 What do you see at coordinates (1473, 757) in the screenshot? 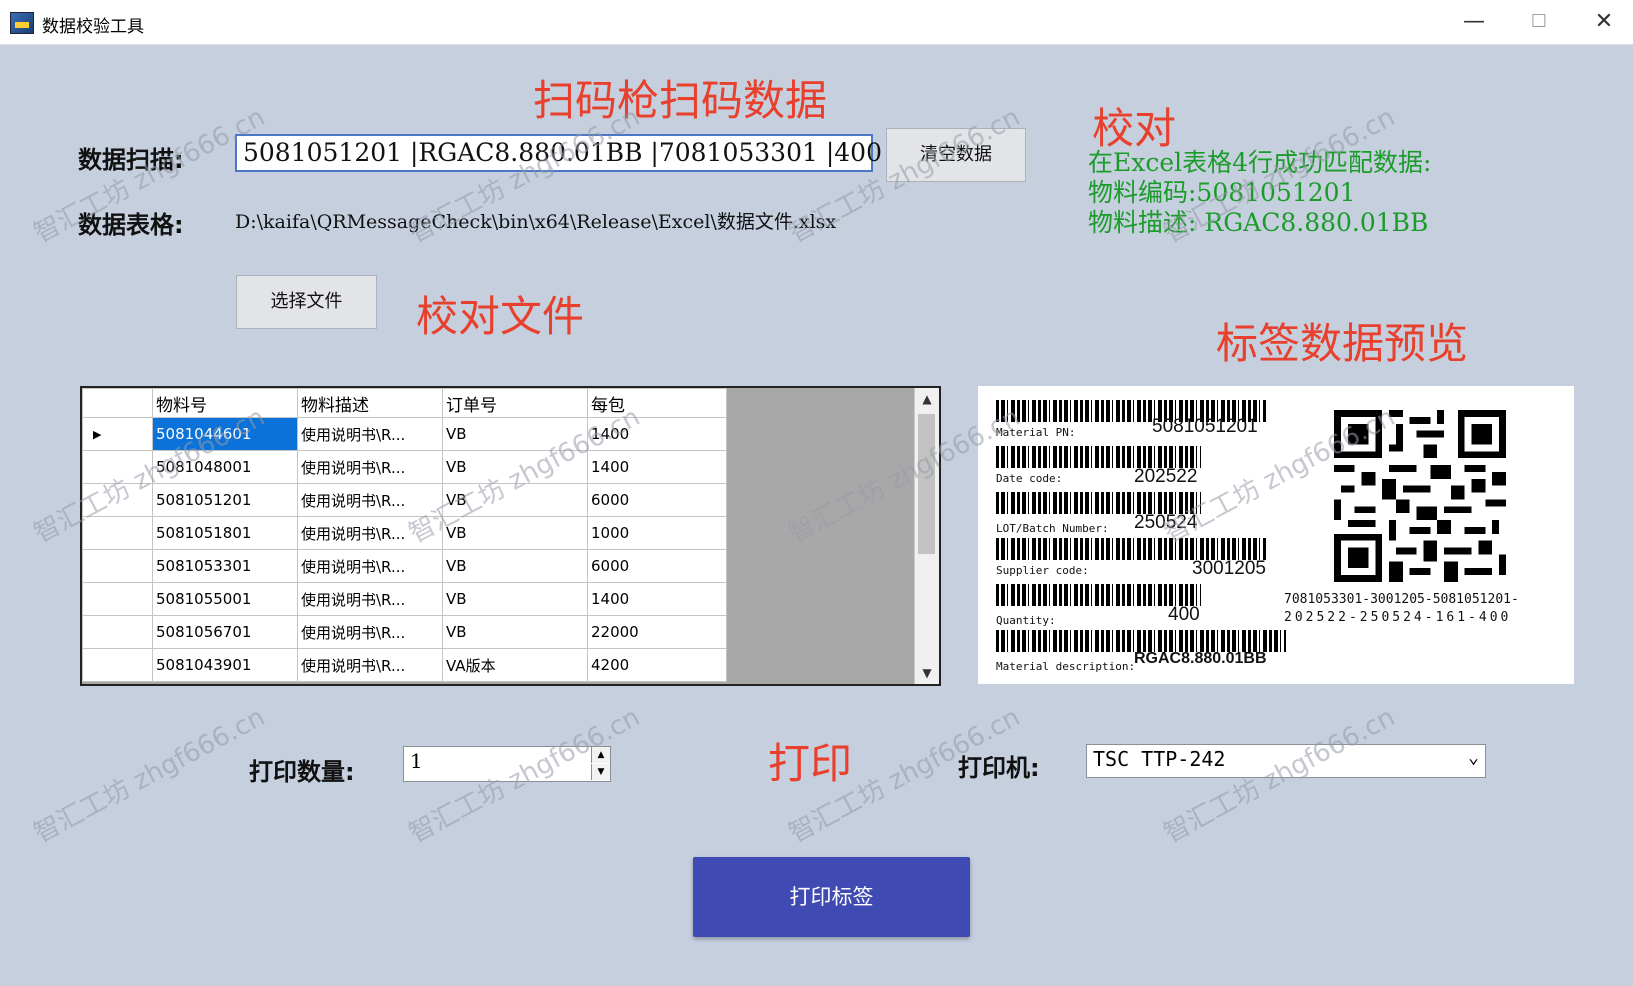
I see `chevron-down-icon: ⌄` at bounding box center [1473, 757].